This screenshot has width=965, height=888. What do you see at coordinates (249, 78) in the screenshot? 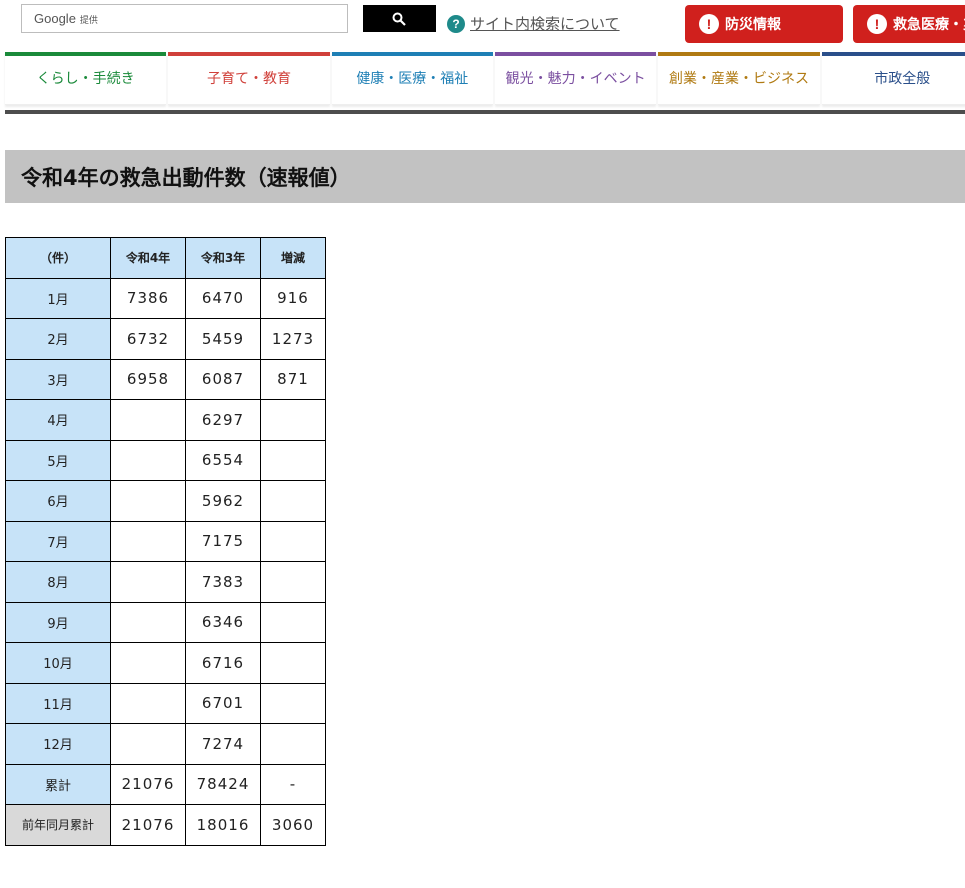
I see `nav-tab-childcare: 子育て・教育` at bounding box center [249, 78].